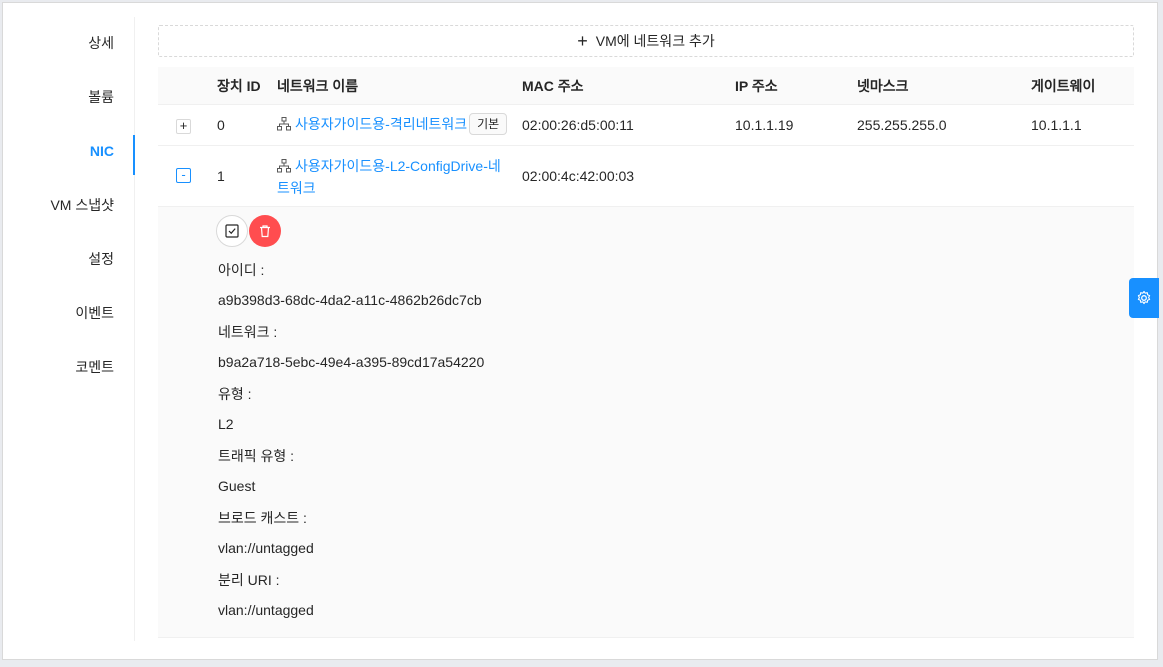 The height and width of the screenshot is (667, 1163). Describe the element at coordinates (1056, 125) in the screenshot. I see `gateway: 10.1.1.1` at that location.